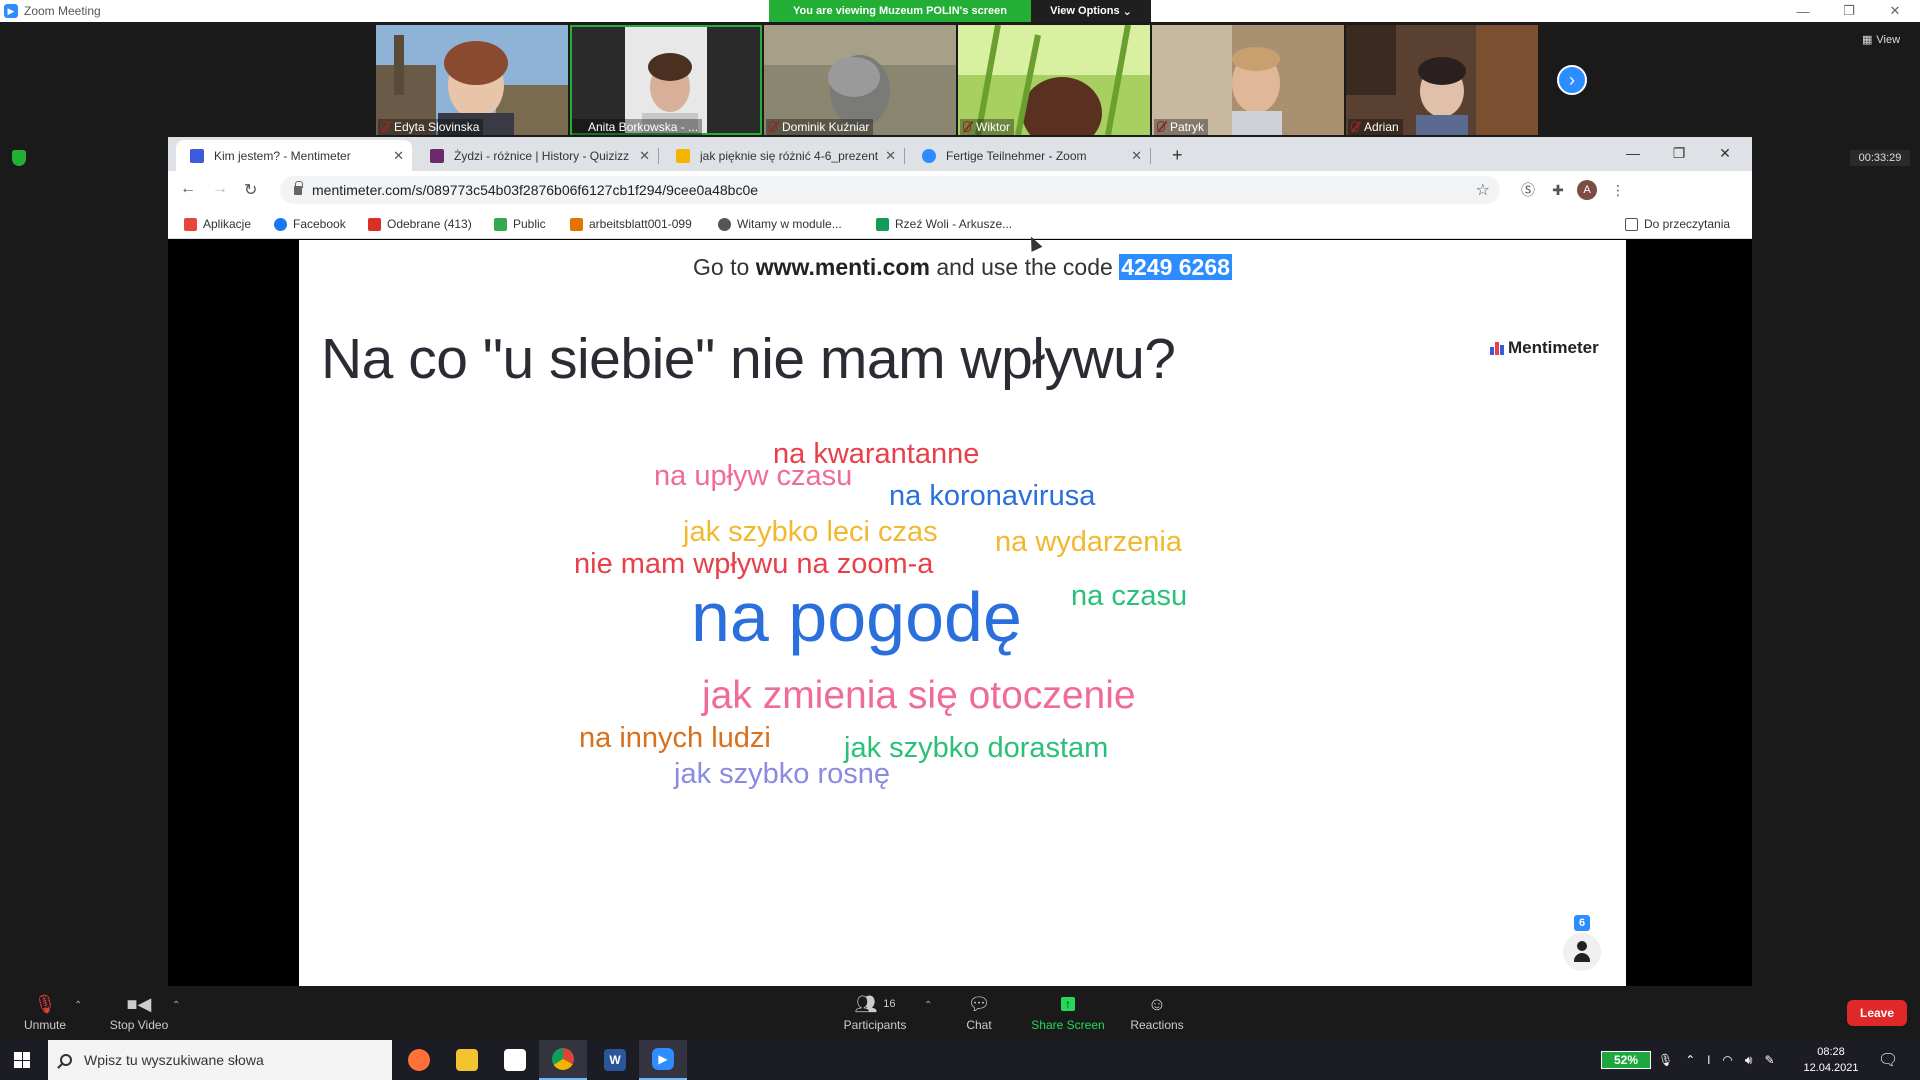  Describe the element at coordinates (1803, 11) in the screenshot. I see `minimize-icon: —` at that location.